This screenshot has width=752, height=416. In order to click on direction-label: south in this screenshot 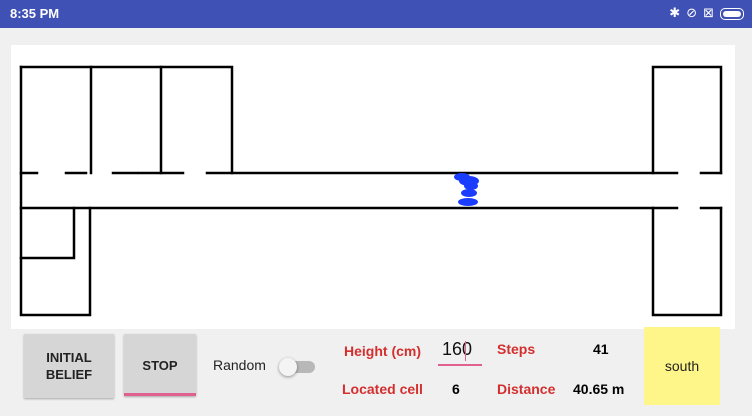, I will do `click(682, 366)`.